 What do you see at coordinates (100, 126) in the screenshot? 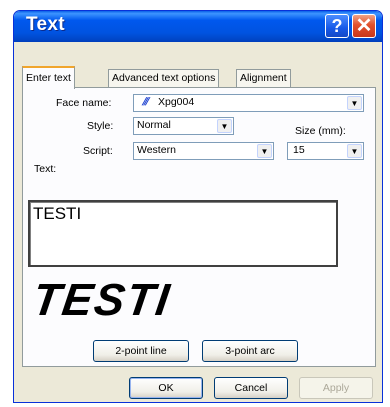
I see `style-label: Style:` at bounding box center [100, 126].